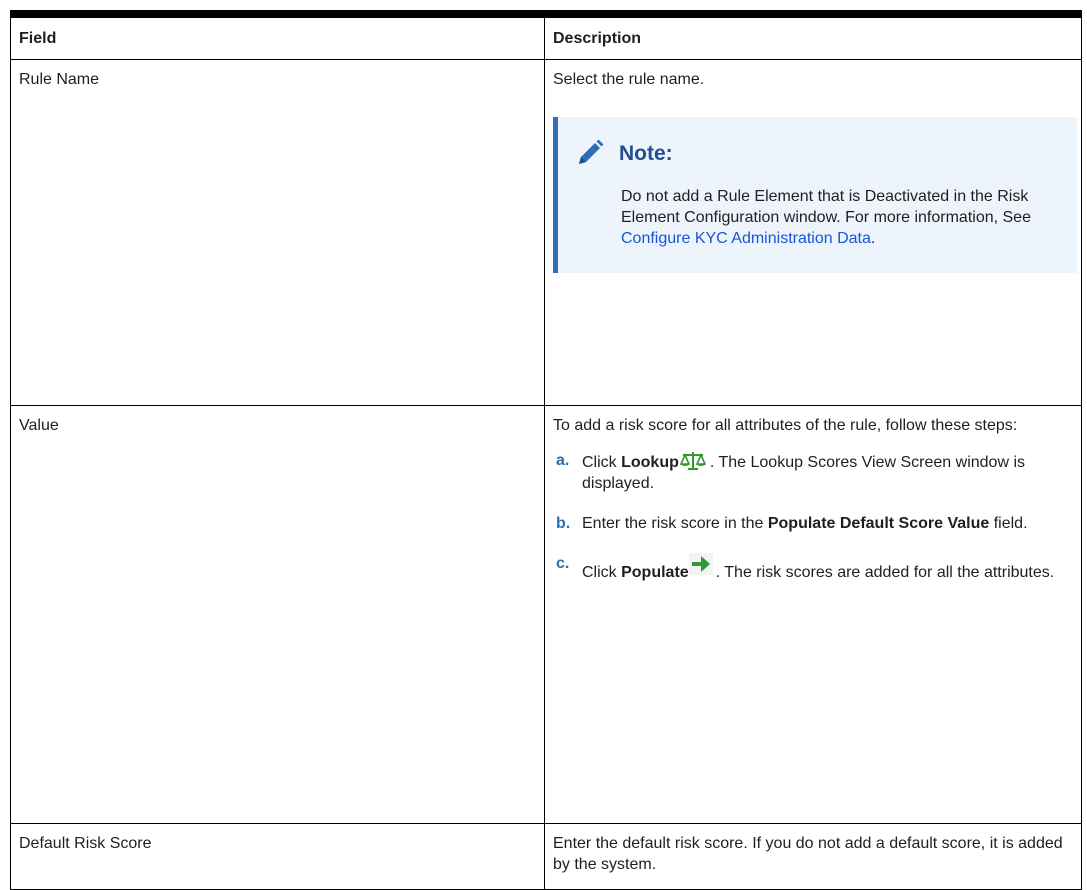  What do you see at coordinates (650, 462) in the screenshot?
I see `lookup-label: Lookup` at bounding box center [650, 462].